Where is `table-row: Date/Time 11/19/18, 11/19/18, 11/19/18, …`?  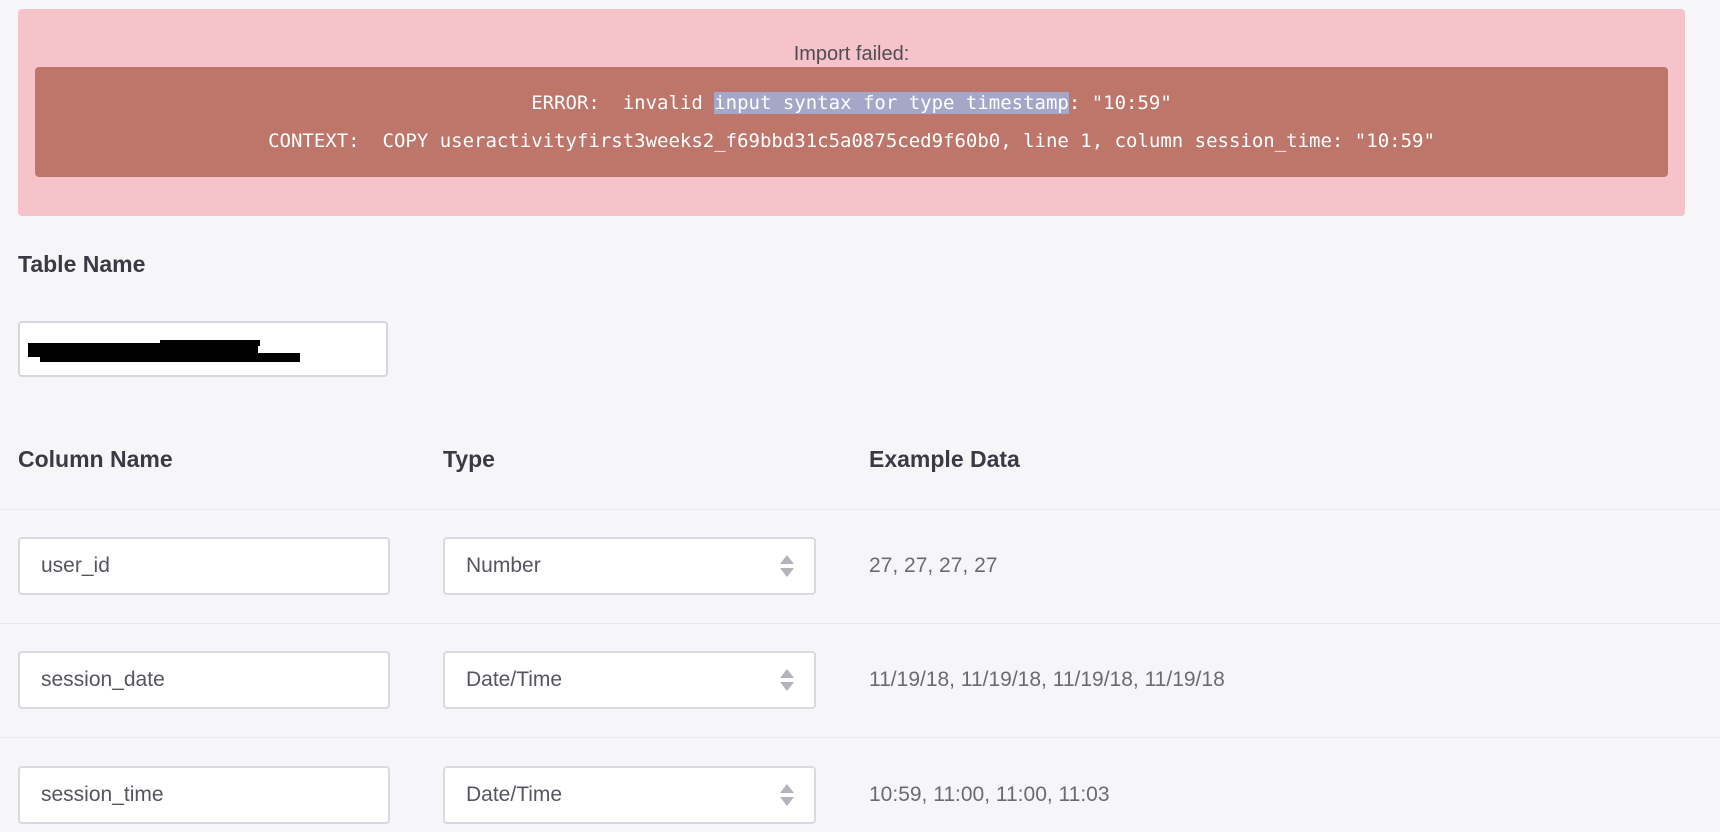
table-row: Date/Time 11/19/18, 11/19/18, 11/19/18, … is located at coordinates (860, 680).